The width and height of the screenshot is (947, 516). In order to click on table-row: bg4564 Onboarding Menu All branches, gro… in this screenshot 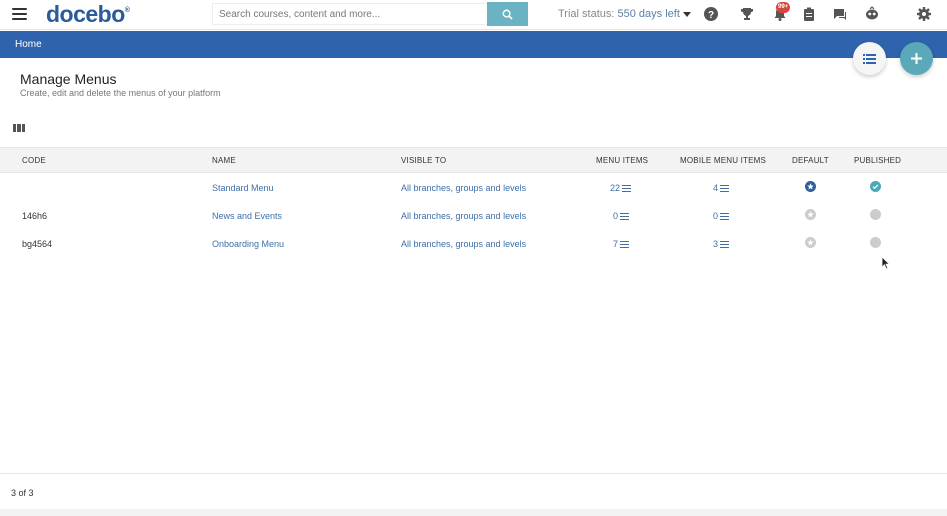, I will do `click(473, 244)`.